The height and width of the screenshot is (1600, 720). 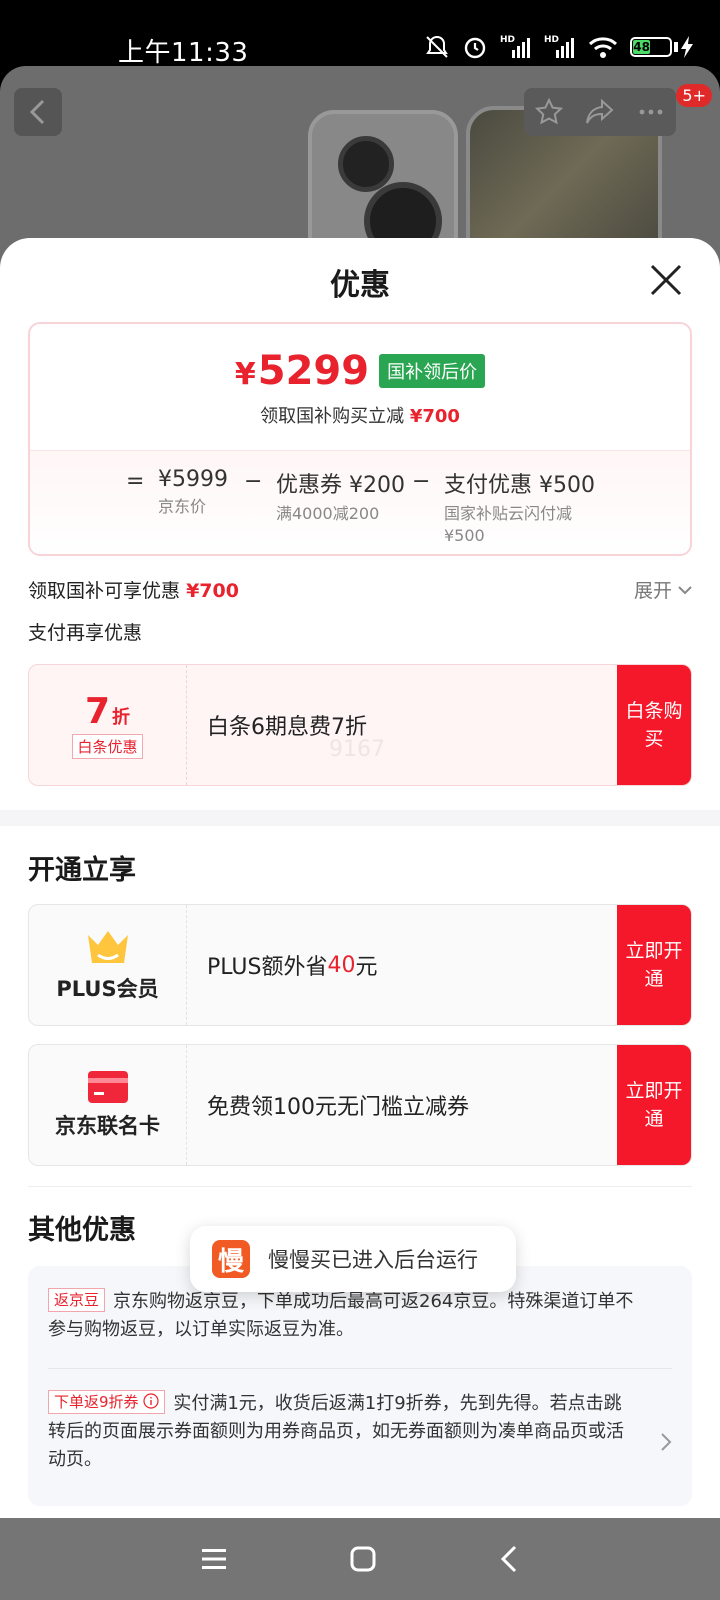 What do you see at coordinates (432, 371) in the screenshot?
I see `price-tag: 国补领后价` at bounding box center [432, 371].